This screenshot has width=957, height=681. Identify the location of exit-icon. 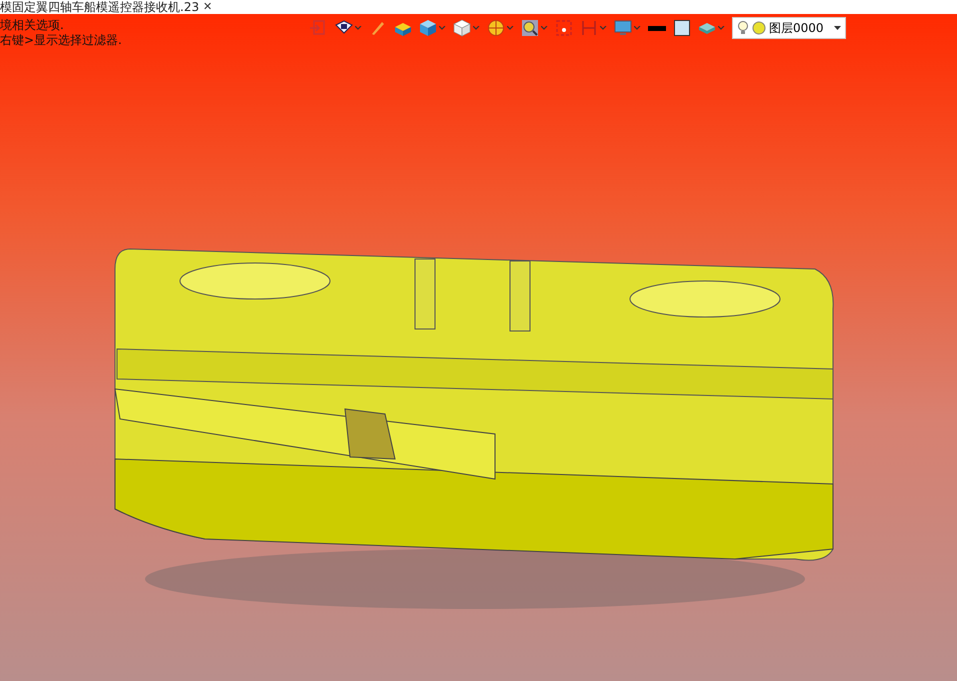
(319, 28).